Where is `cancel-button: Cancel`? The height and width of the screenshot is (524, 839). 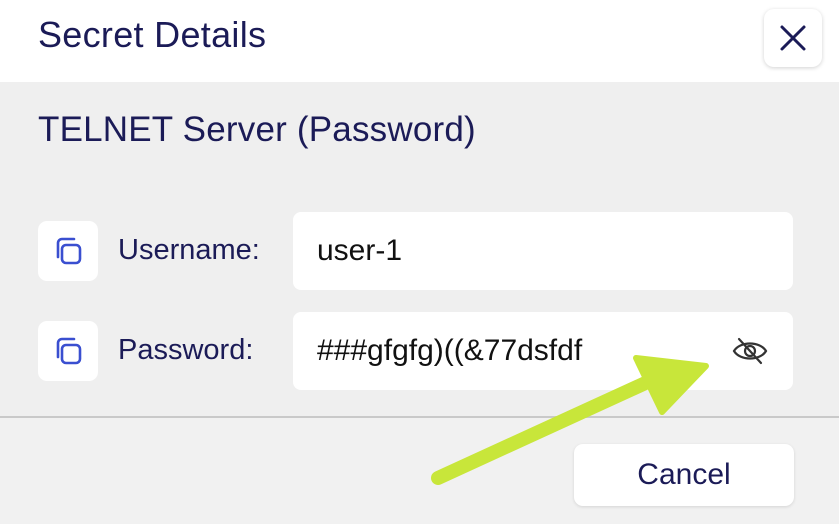
cancel-button: Cancel is located at coordinates (684, 475).